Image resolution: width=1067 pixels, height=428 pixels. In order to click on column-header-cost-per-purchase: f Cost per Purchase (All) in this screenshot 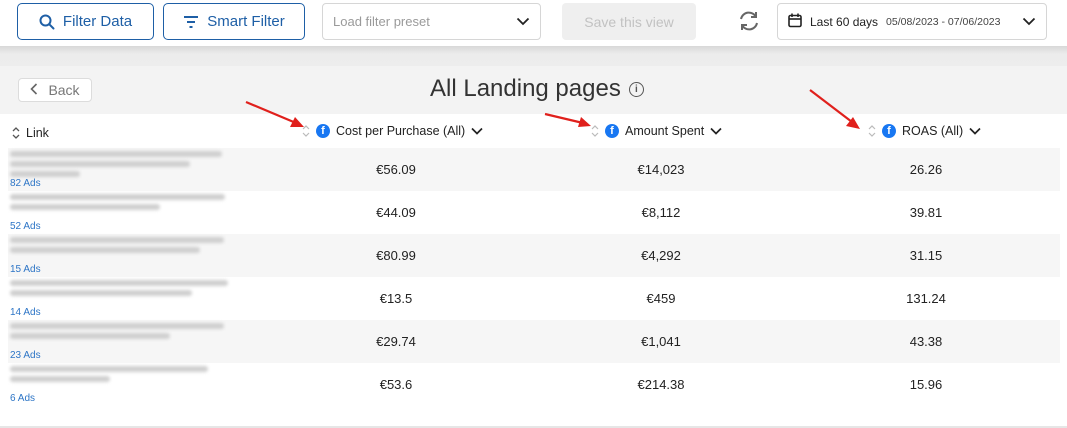, I will do `click(392, 131)`.